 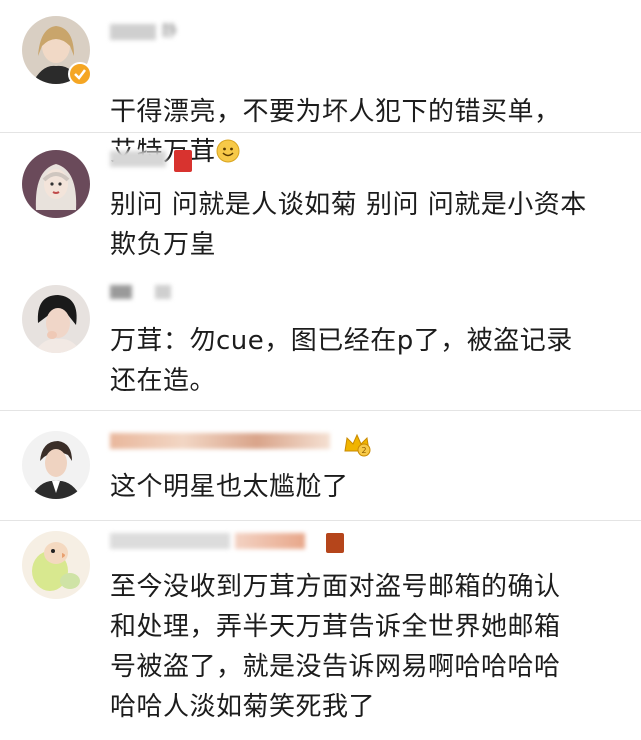 I want to click on svg-text: 2, so click(x=363, y=450).